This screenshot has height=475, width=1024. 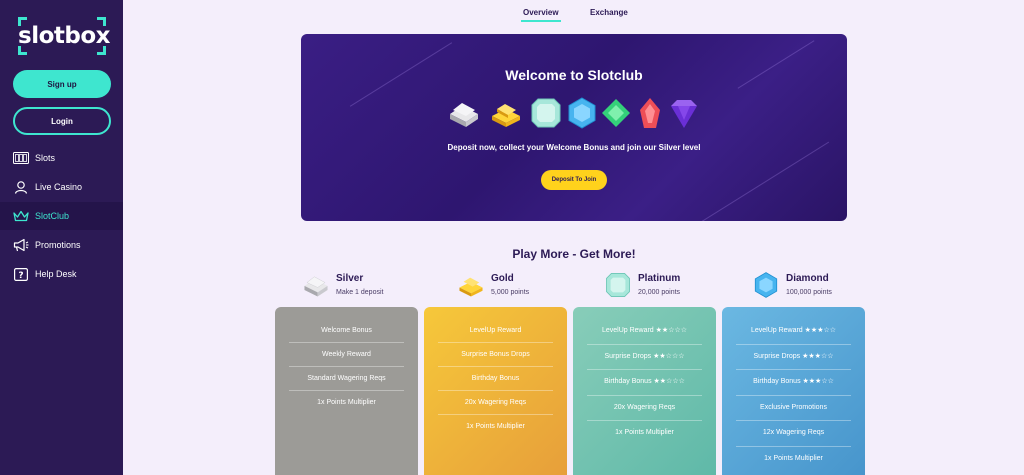 What do you see at coordinates (350, 278) in the screenshot?
I see `tier-name: Silver` at bounding box center [350, 278].